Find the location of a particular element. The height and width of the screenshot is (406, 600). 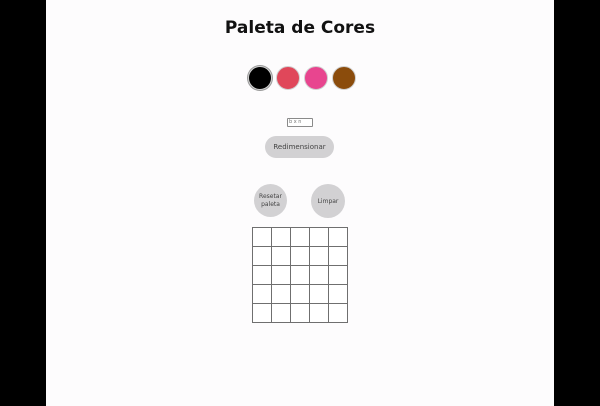

color-swatch-red is located at coordinates (288, 78).